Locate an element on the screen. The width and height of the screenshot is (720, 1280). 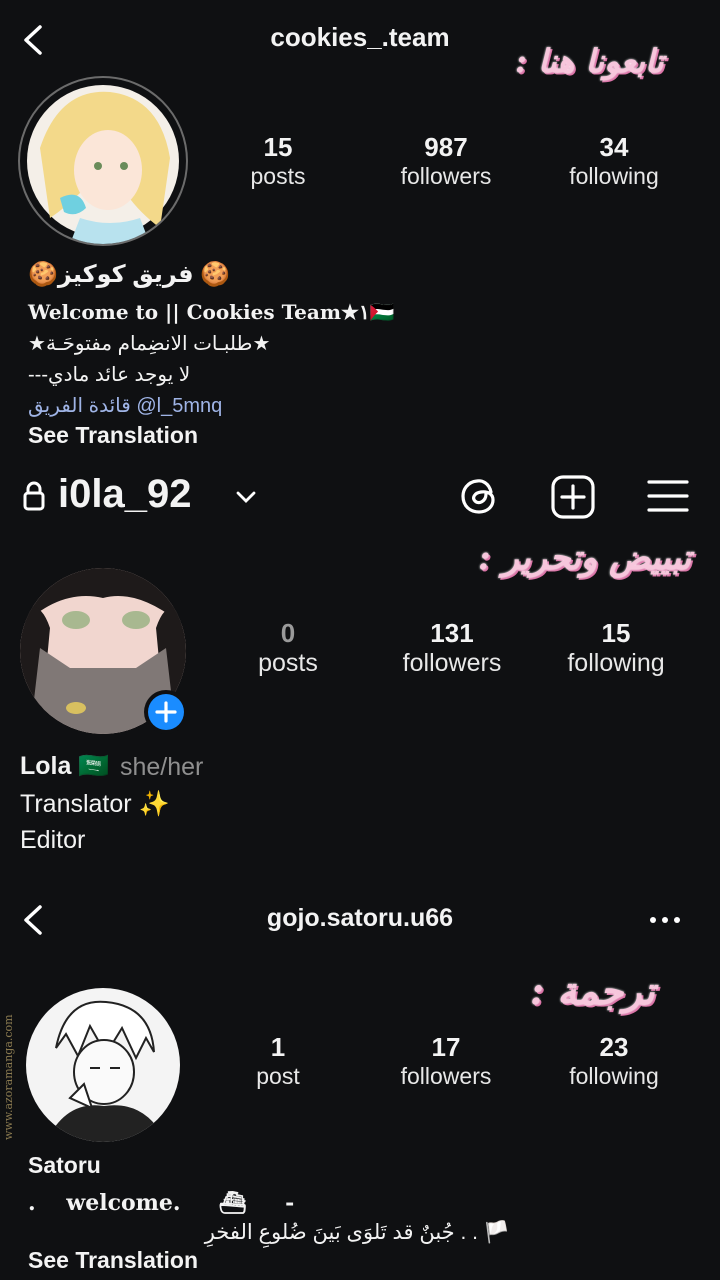
stat-followers-count: 131 is located at coordinates (452, 633).